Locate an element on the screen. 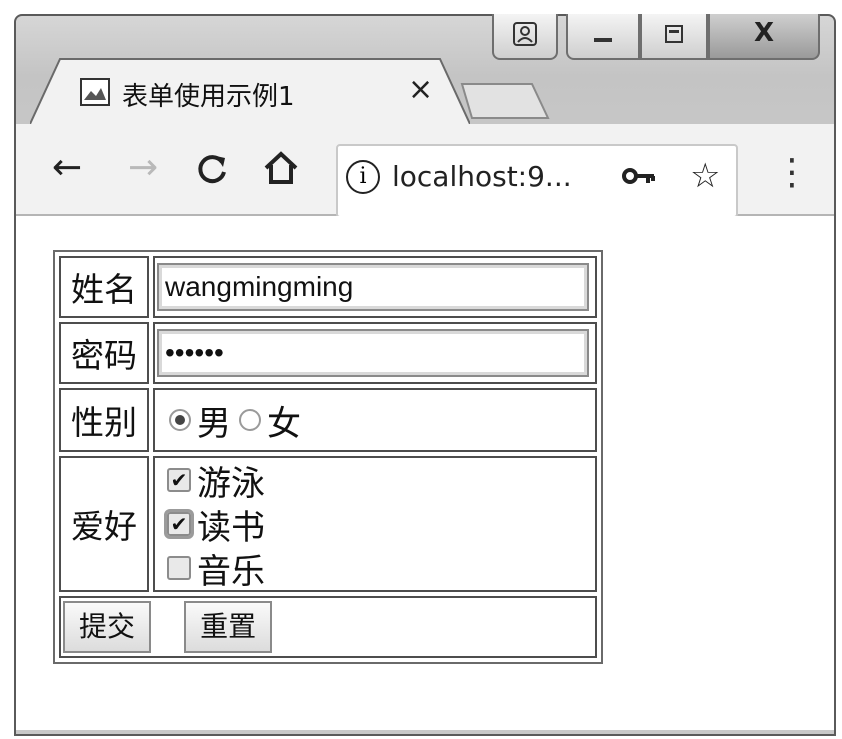 The height and width of the screenshot is (739, 842). user-profile-button is located at coordinates (525, 37).